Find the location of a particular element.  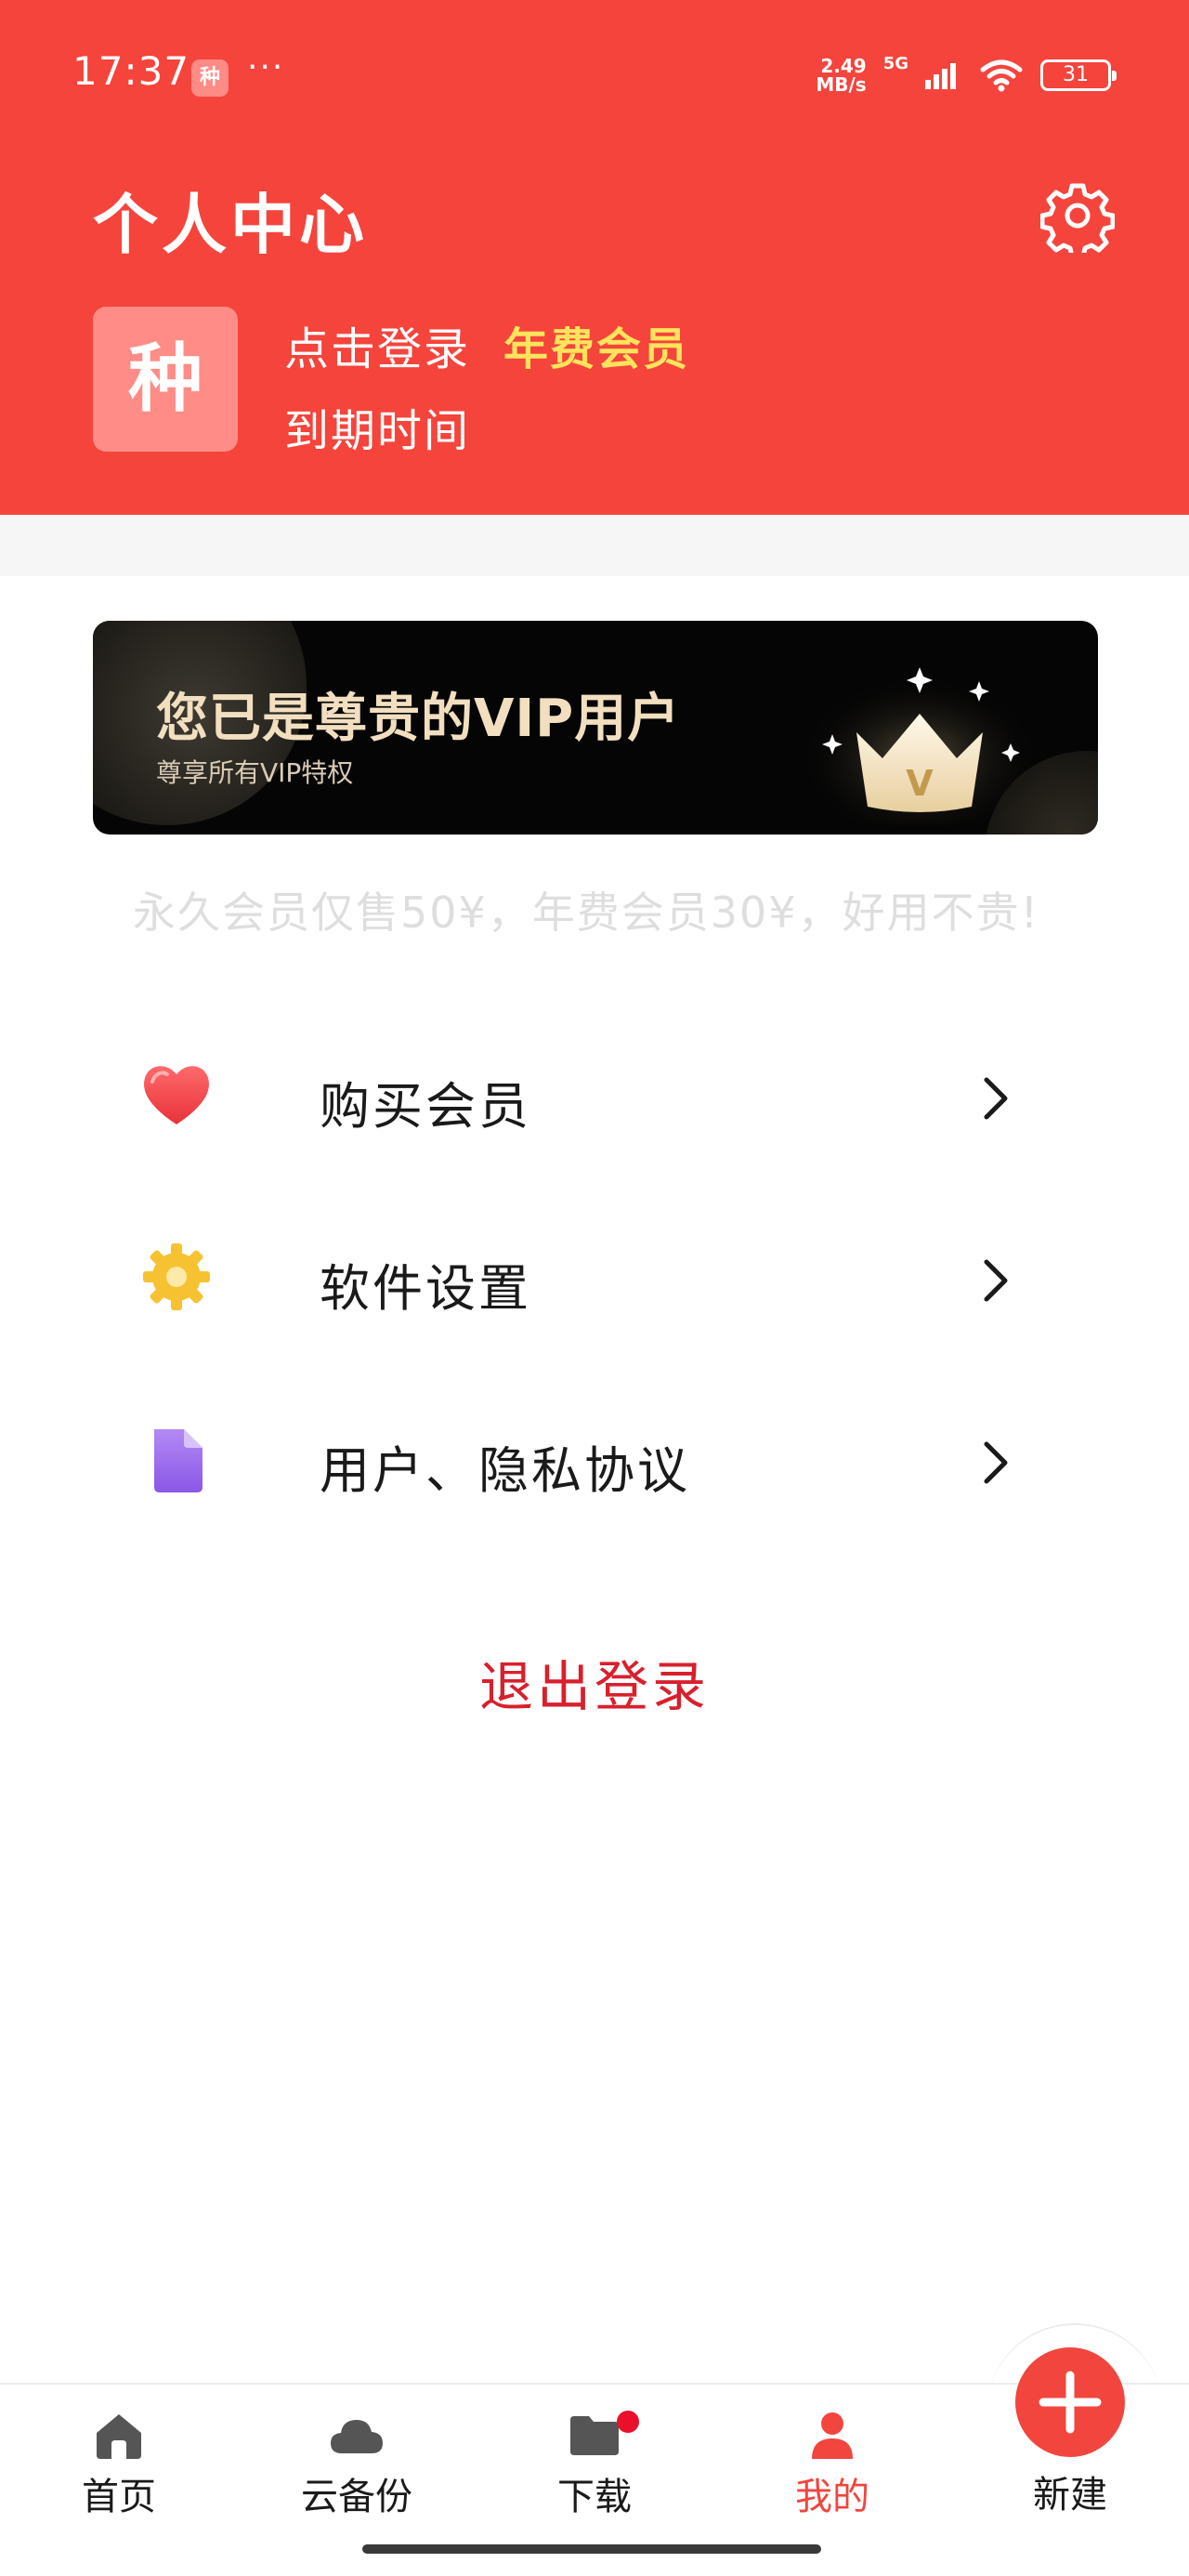

cloud-icon is located at coordinates (357, 2436).